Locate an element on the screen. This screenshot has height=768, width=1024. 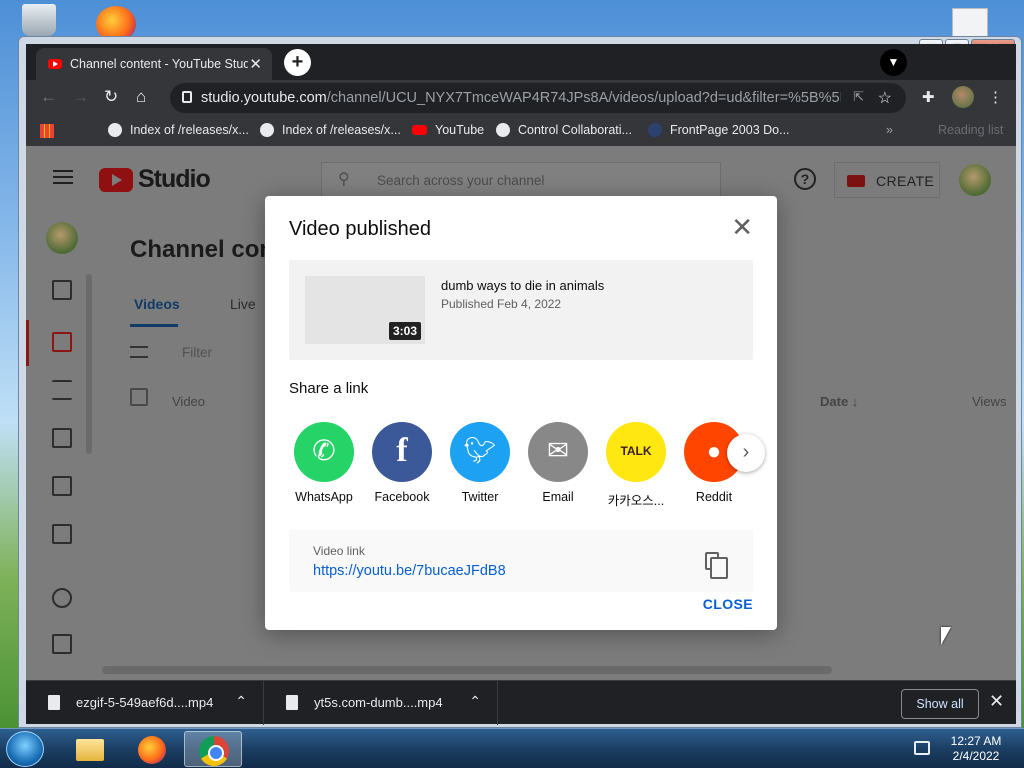
network-icon is located at coordinates (922, 748).